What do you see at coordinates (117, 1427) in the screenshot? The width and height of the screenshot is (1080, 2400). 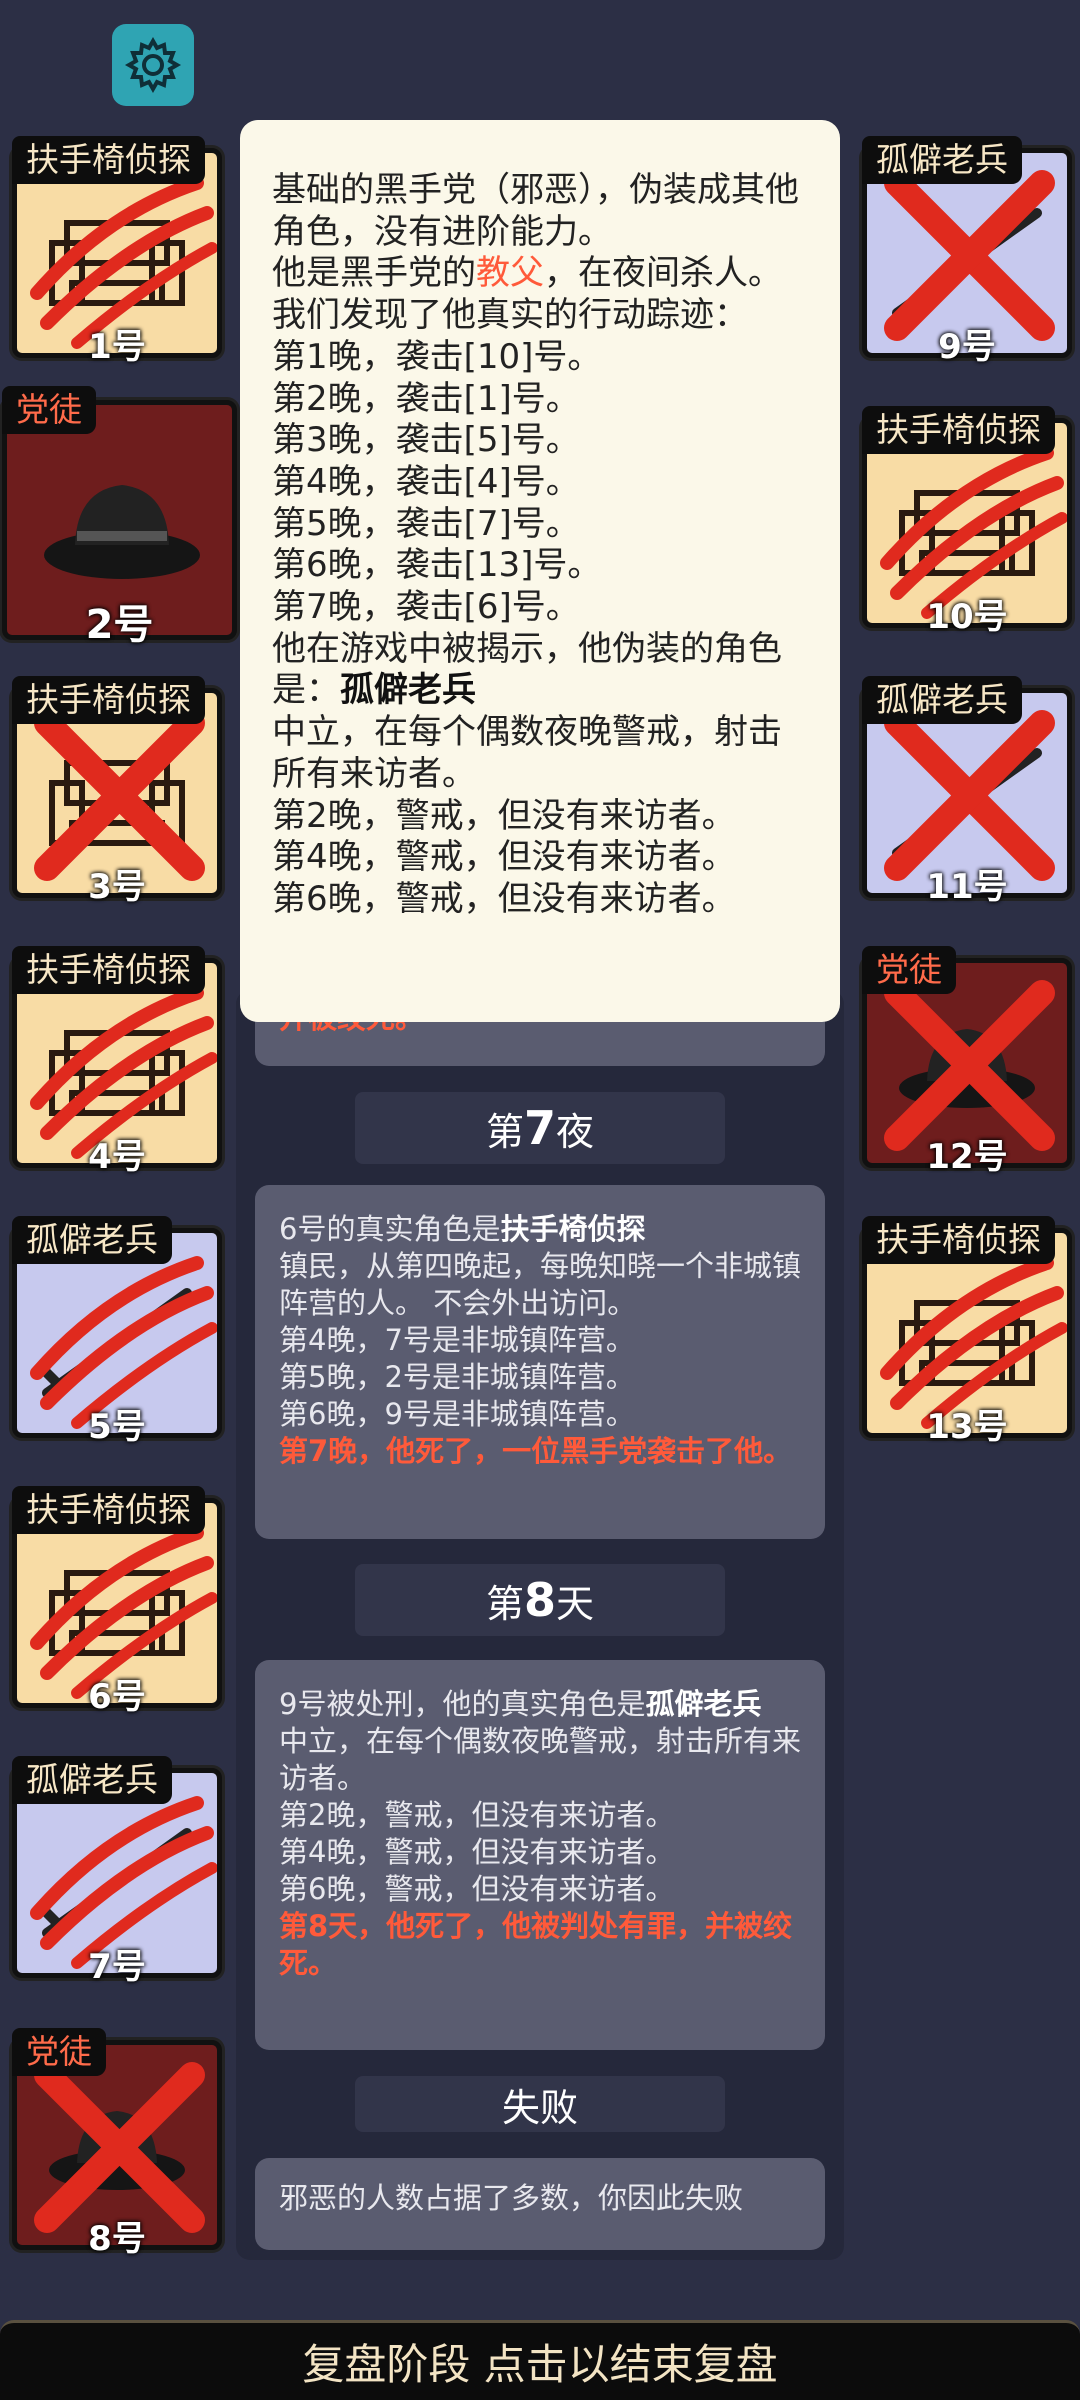 I see `player-number: 5号` at bounding box center [117, 1427].